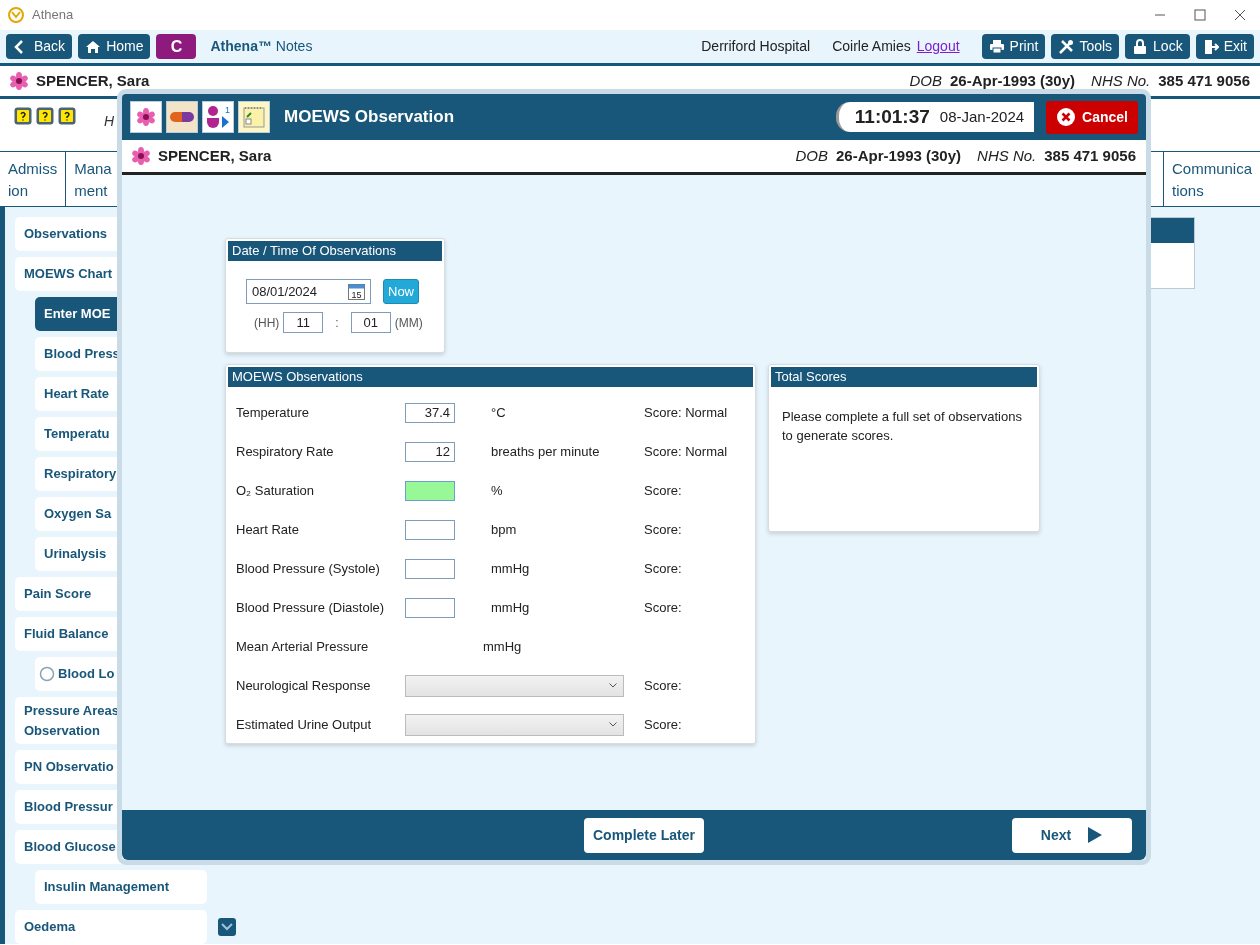 Image resolution: width=1260 pixels, height=945 pixels. Describe the element at coordinates (545, 451) in the screenshot. I see `unit-label: breaths per minute` at that location.